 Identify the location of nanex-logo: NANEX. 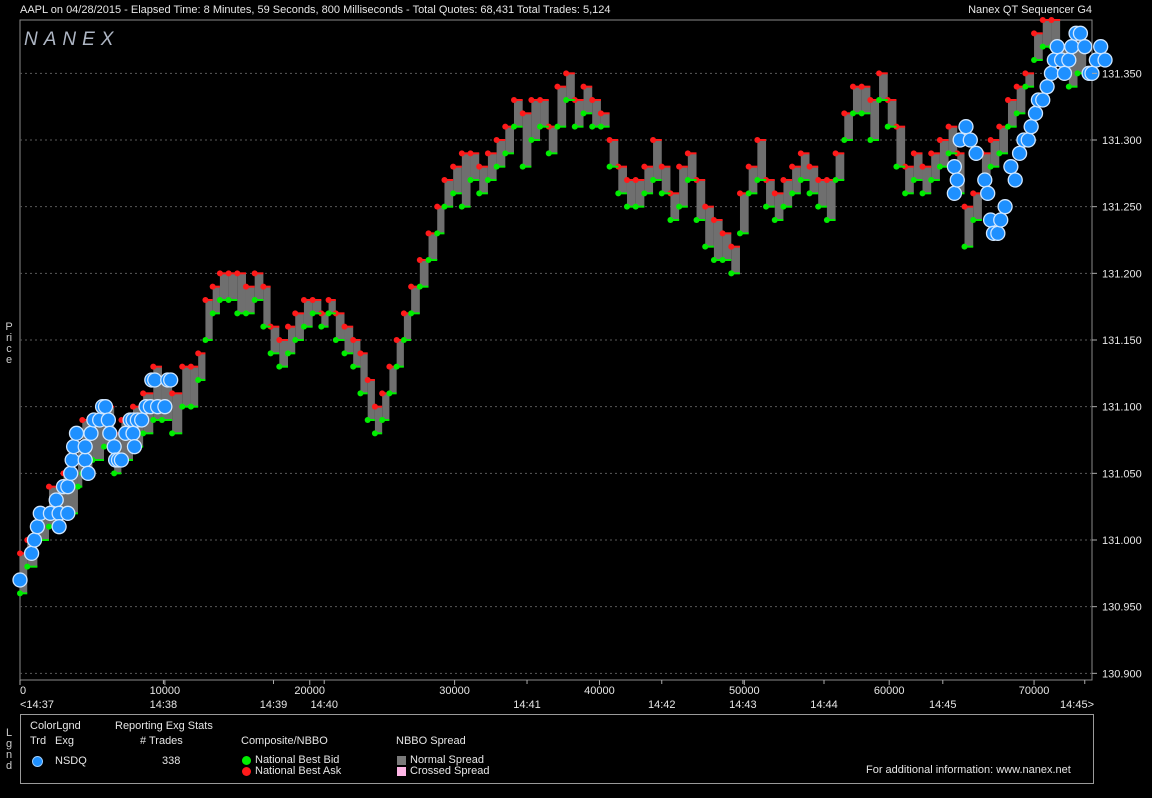
(71, 39).